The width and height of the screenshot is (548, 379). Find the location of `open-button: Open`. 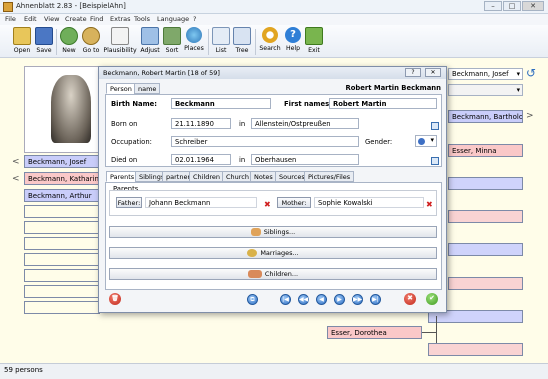

open-button: Open is located at coordinates (22, 42).